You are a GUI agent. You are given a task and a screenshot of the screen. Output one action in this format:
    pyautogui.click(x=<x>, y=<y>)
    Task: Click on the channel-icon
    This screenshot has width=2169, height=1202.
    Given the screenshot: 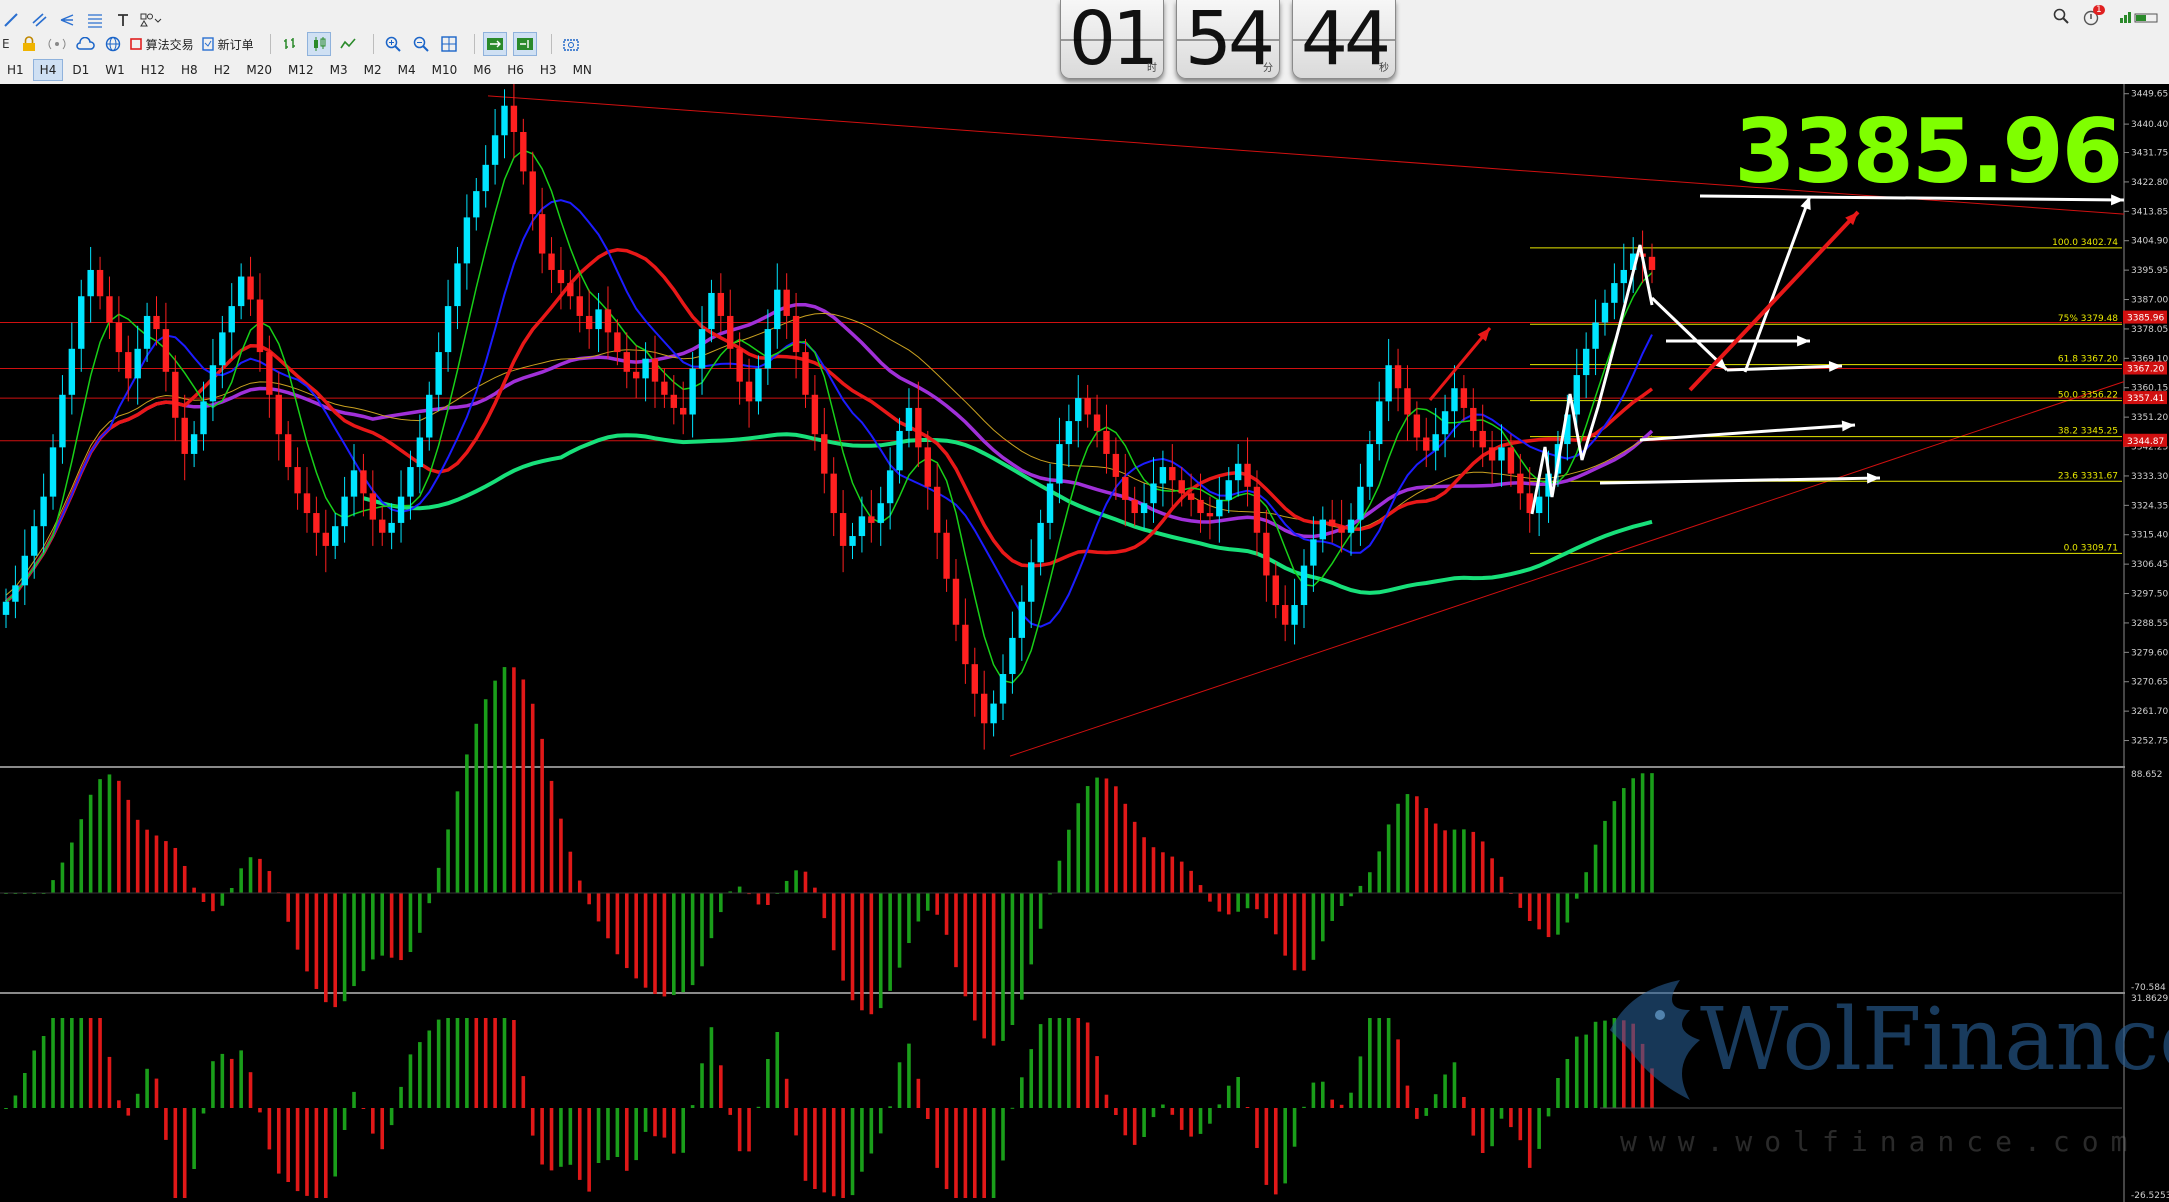 What is the action you would take?
    pyautogui.click(x=39, y=20)
    